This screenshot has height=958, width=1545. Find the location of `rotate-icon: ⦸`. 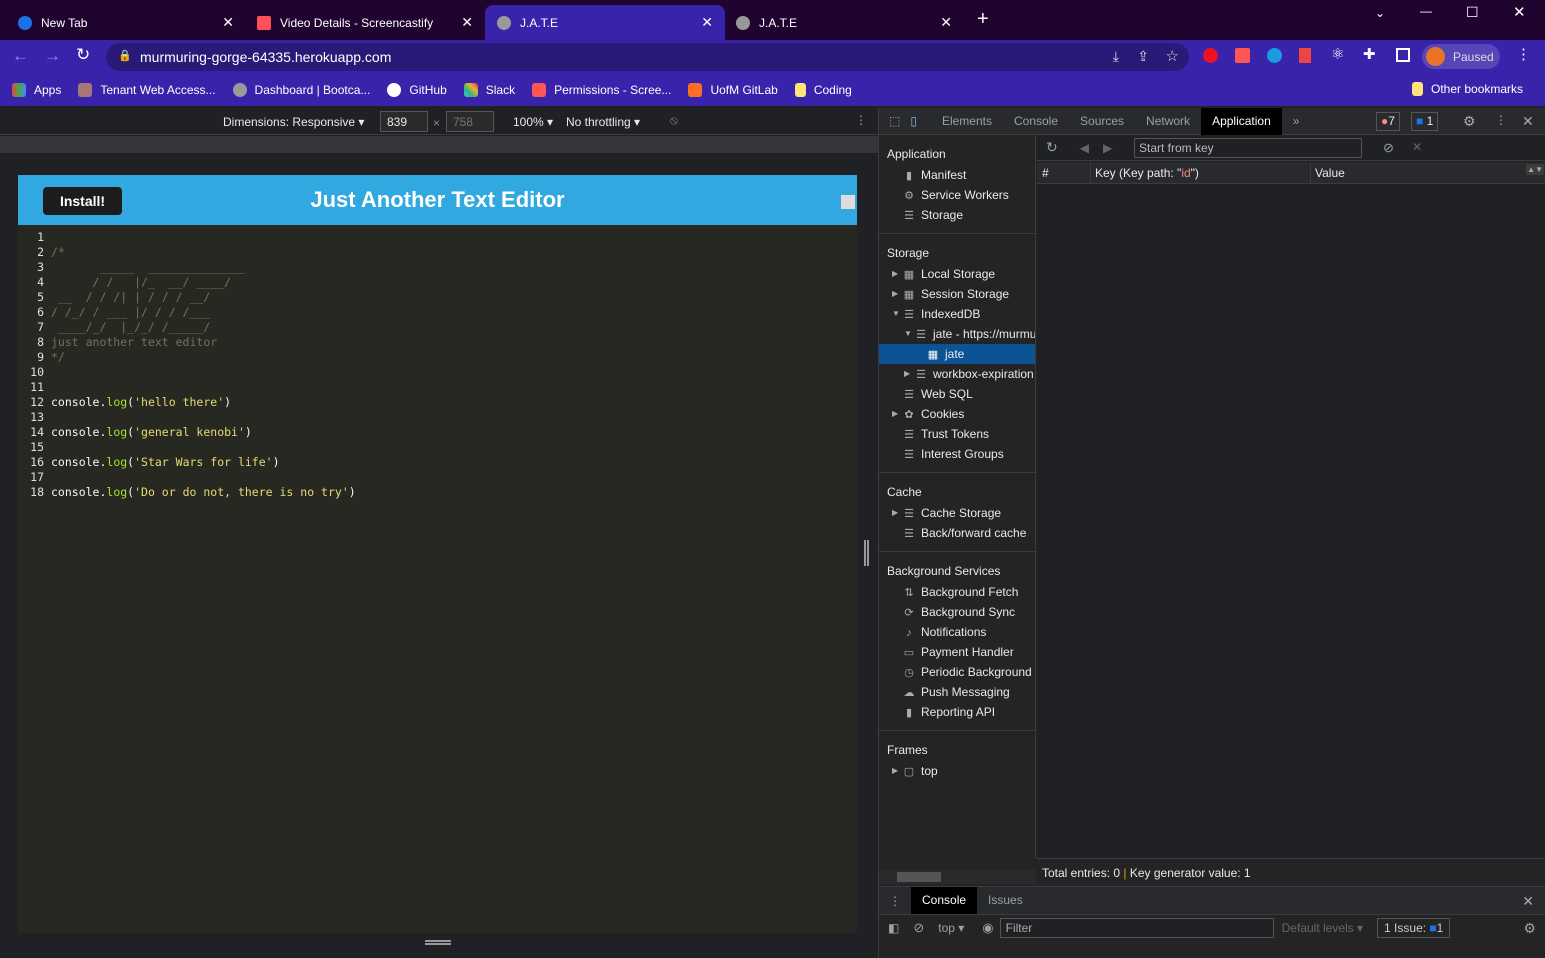

rotate-icon: ⦸ is located at coordinates (674, 120).